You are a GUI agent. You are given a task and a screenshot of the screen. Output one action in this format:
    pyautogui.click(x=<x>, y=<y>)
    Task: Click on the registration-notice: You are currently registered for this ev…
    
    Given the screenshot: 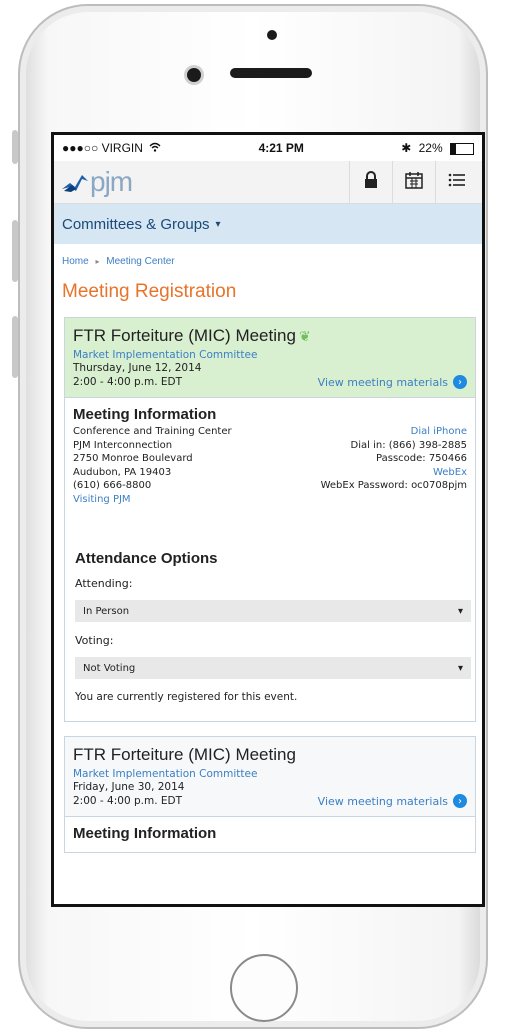 What is the action you would take?
    pyautogui.click(x=186, y=697)
    